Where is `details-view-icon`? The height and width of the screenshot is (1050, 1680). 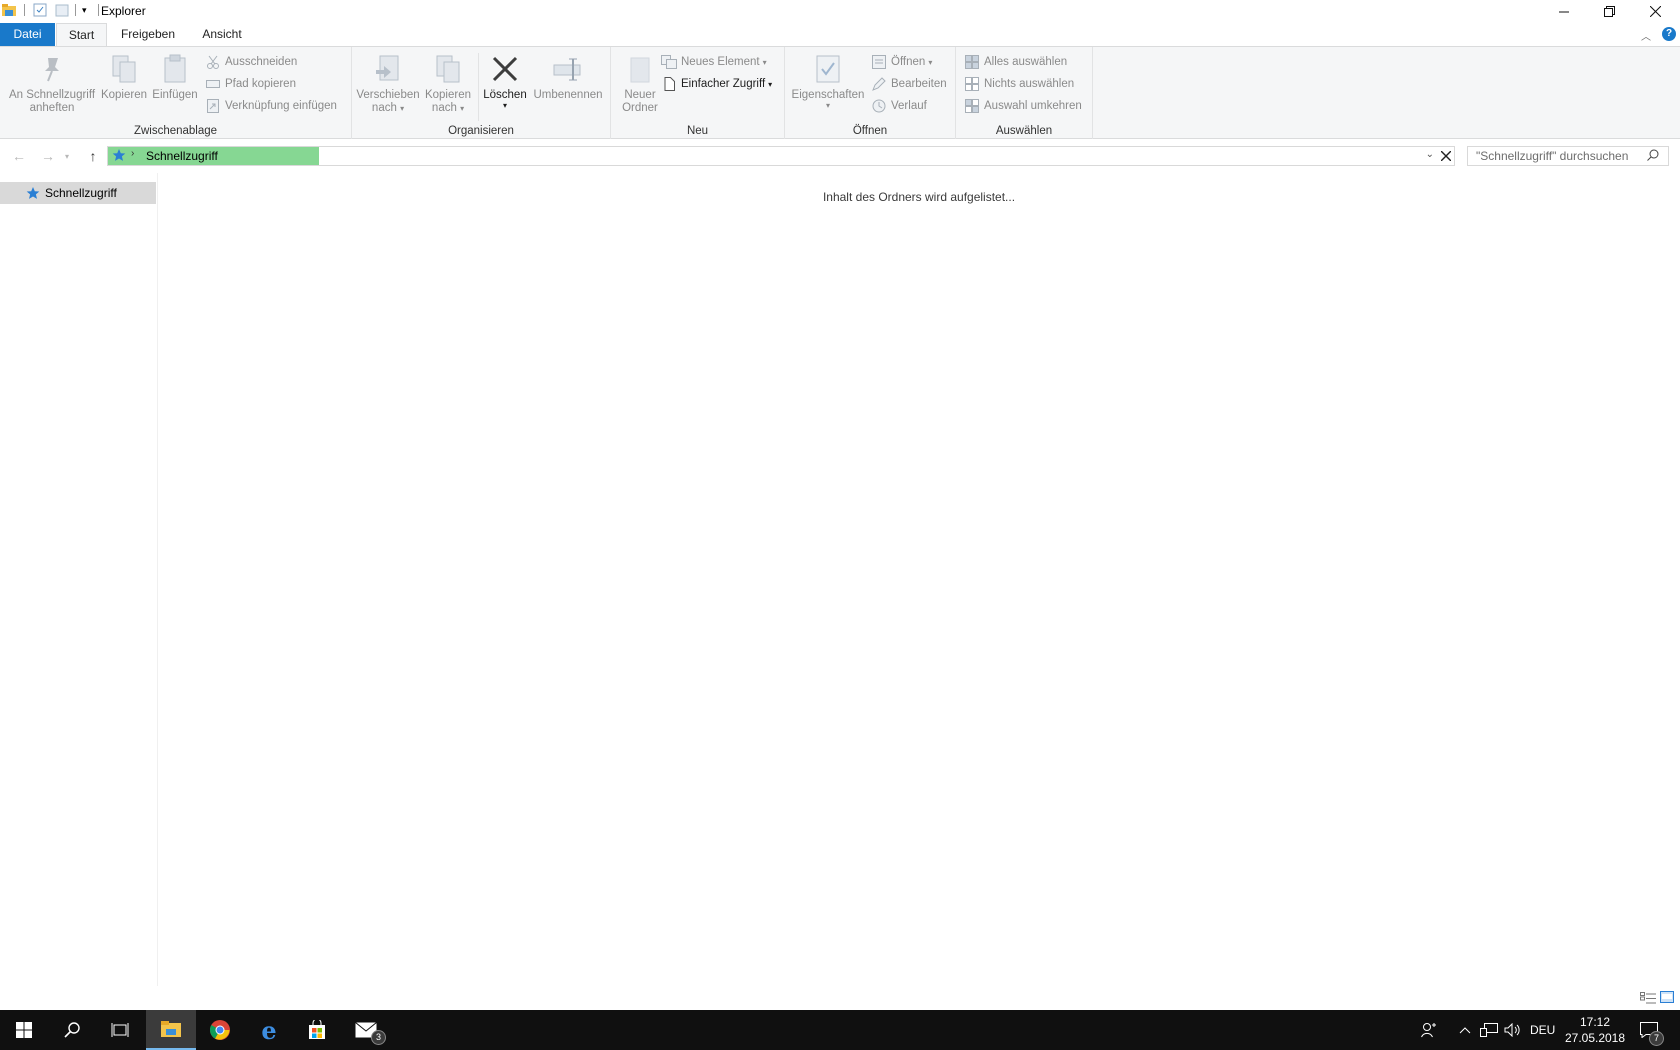
details-view-icon is located at coordinates (1648, 999).